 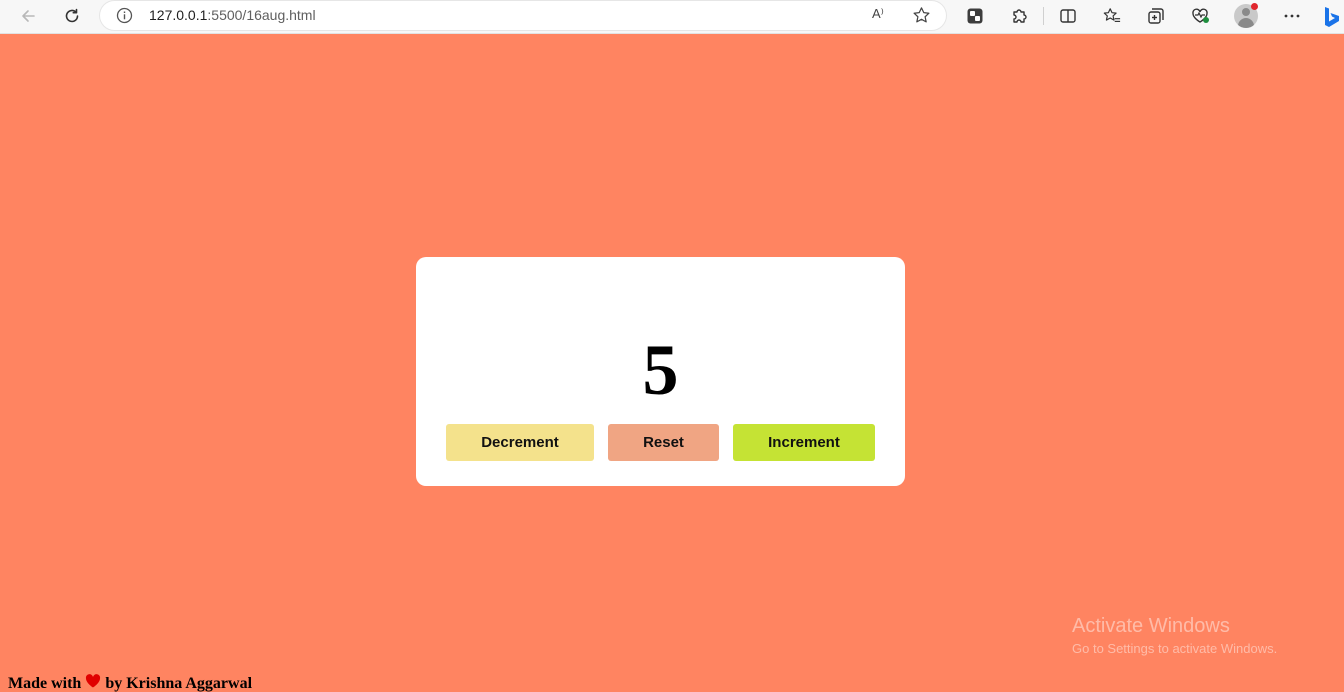 I want to click on heart-icon, so click(x=93, y=683).